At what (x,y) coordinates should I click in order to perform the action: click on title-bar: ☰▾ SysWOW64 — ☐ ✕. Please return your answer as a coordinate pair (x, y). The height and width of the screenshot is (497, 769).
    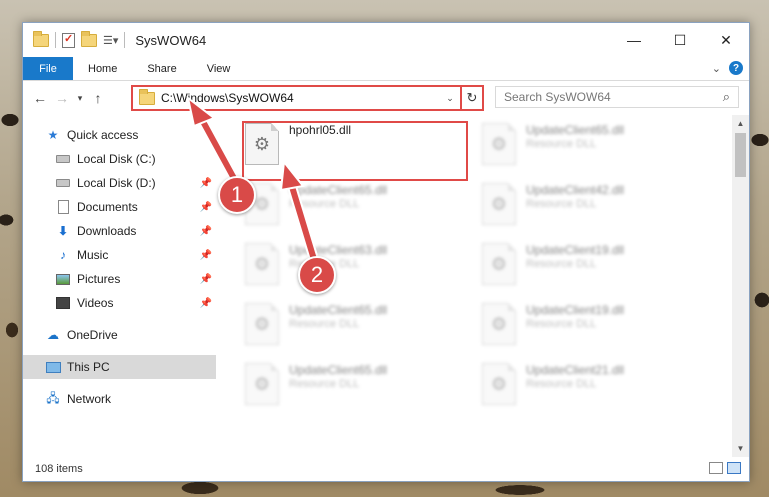
    Looking at the image, I should click on (386, 40).